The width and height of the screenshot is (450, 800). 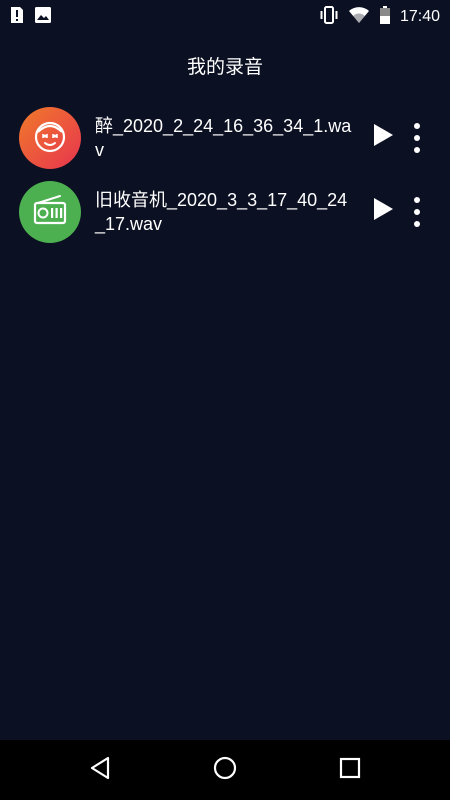 I want to click on image-icon, so click(x=43, y=17).